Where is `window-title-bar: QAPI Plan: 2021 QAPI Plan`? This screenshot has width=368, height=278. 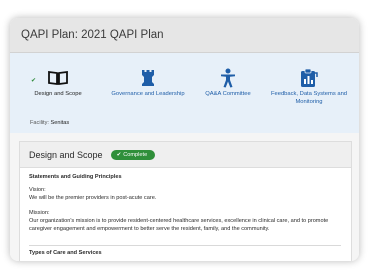 window-title-bar: QAPI Plan: 2021 QAPI Plan is located at coordinates (184, 35).